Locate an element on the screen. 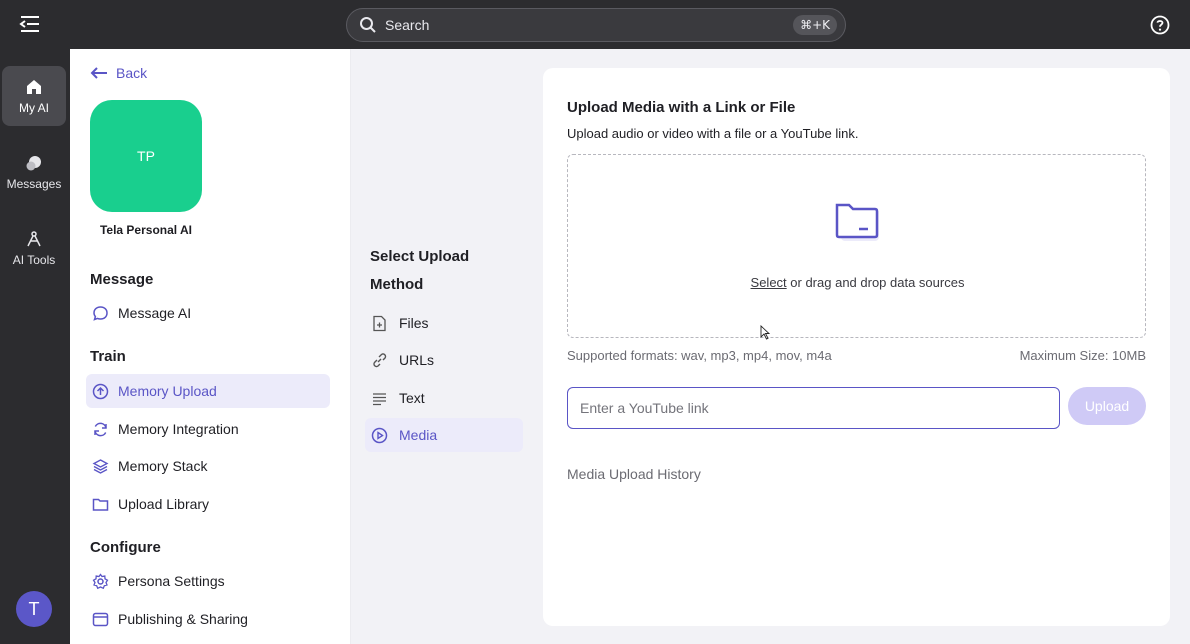 Image resolution: width=1190 pixels, height=644 pixels. nav-item-persona-settings: Persona Settings is located at coordinates (208, 581).